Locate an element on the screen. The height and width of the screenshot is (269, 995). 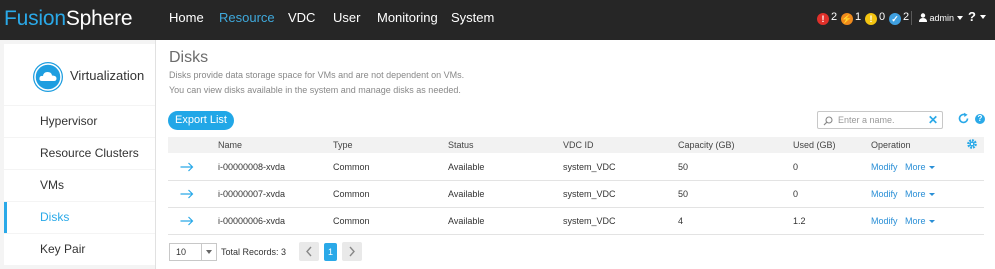
help-menu: ? is located at coordinates (977, 17).